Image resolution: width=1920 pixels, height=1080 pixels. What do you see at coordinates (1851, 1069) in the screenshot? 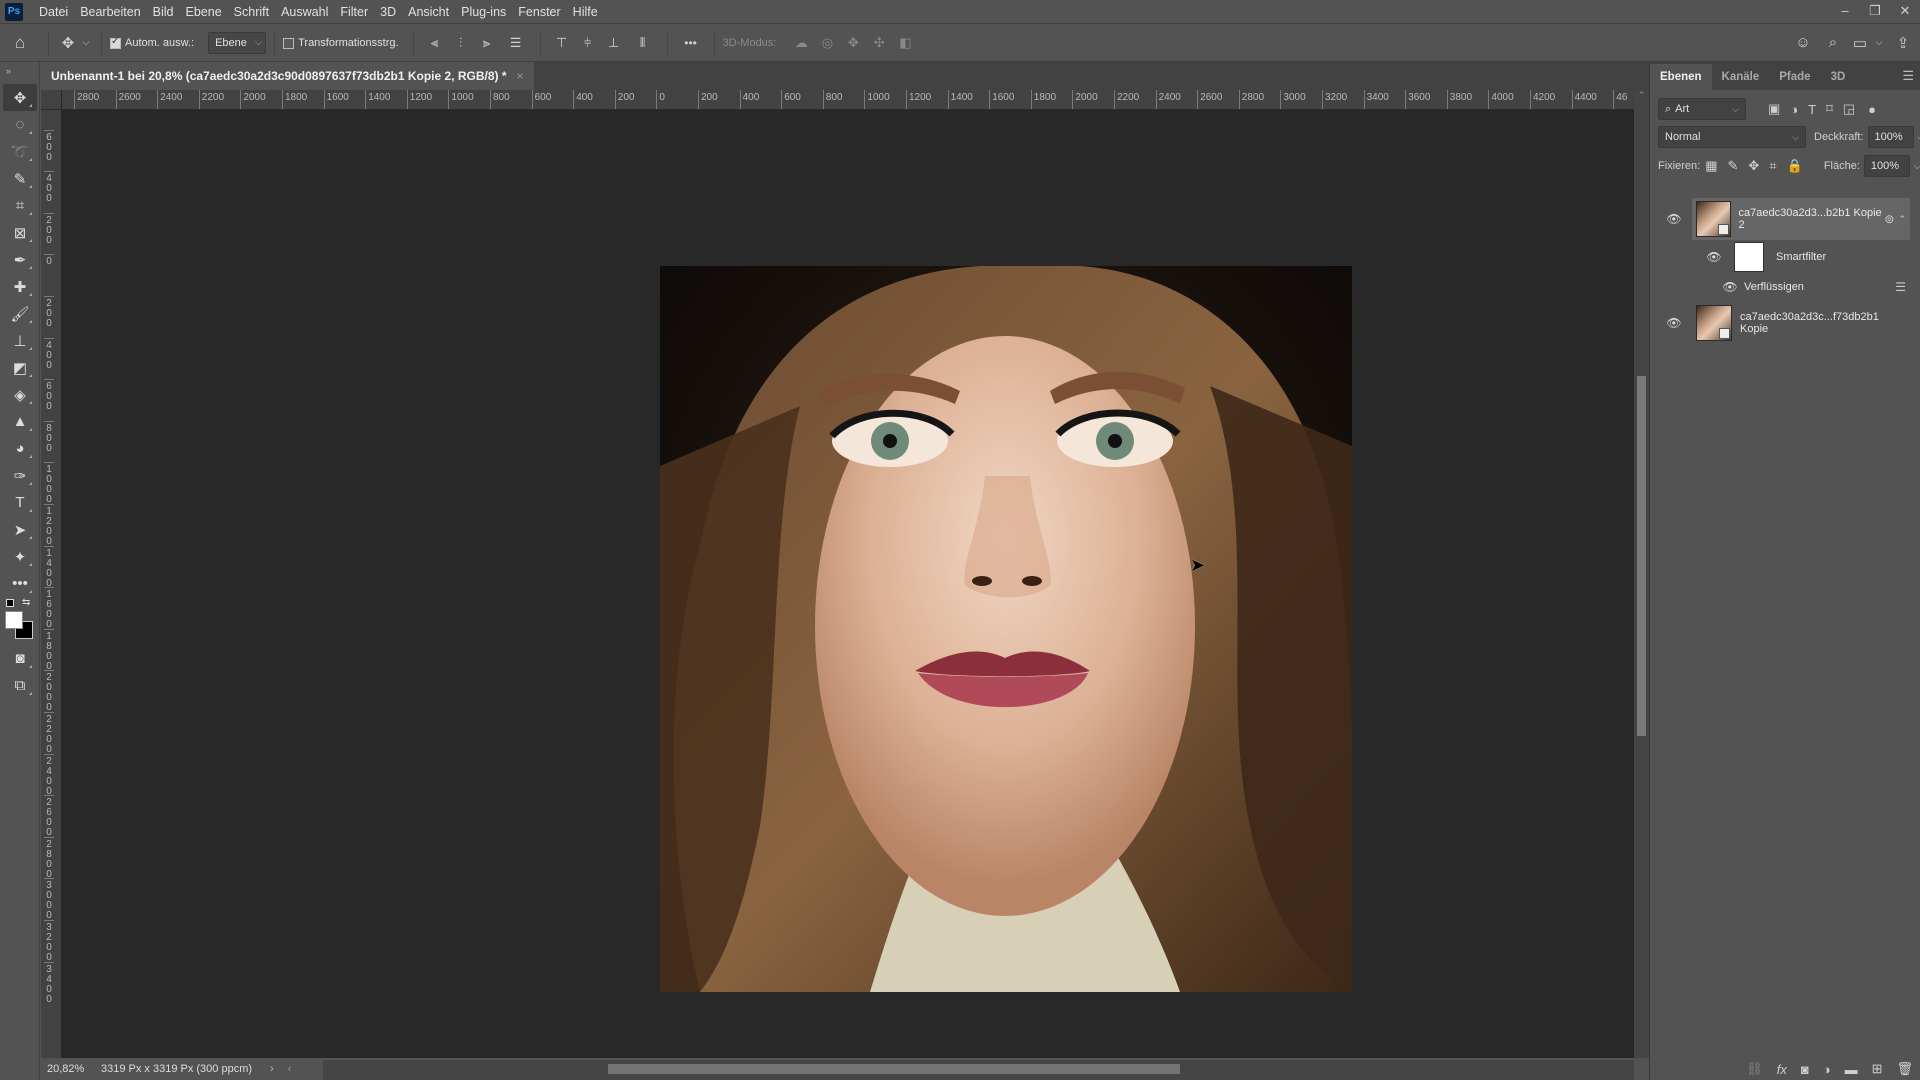
I see `new-group-folder-icon: ▬` at bounding box center [1851, 1069].